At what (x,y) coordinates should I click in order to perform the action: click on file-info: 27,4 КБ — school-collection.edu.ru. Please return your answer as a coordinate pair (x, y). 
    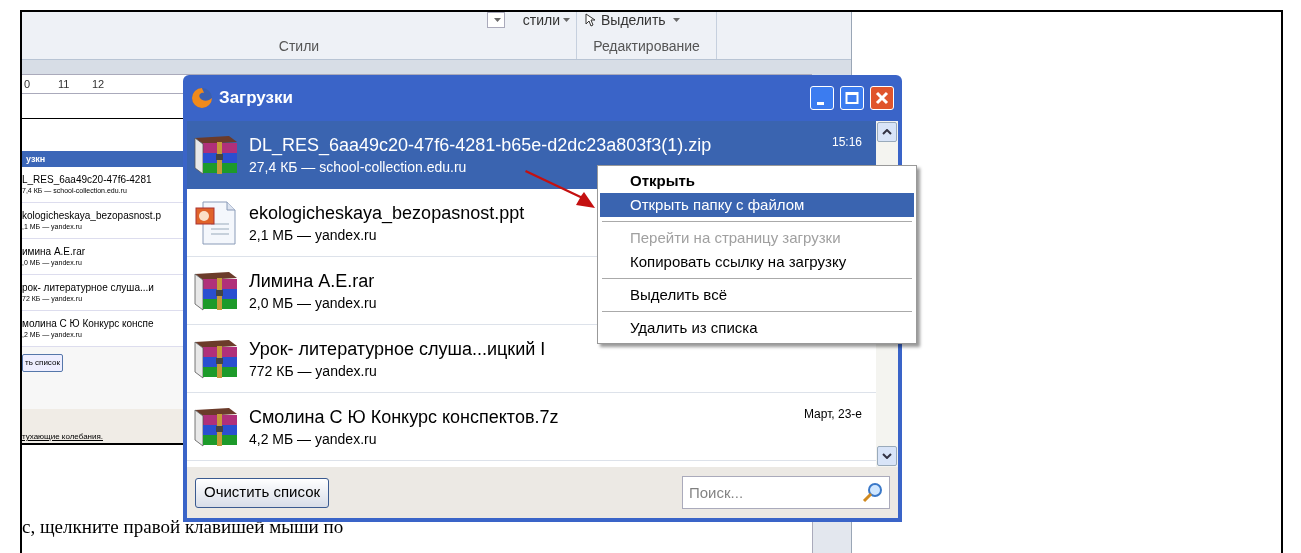
    Looking at the image, I should click on (358, 167).